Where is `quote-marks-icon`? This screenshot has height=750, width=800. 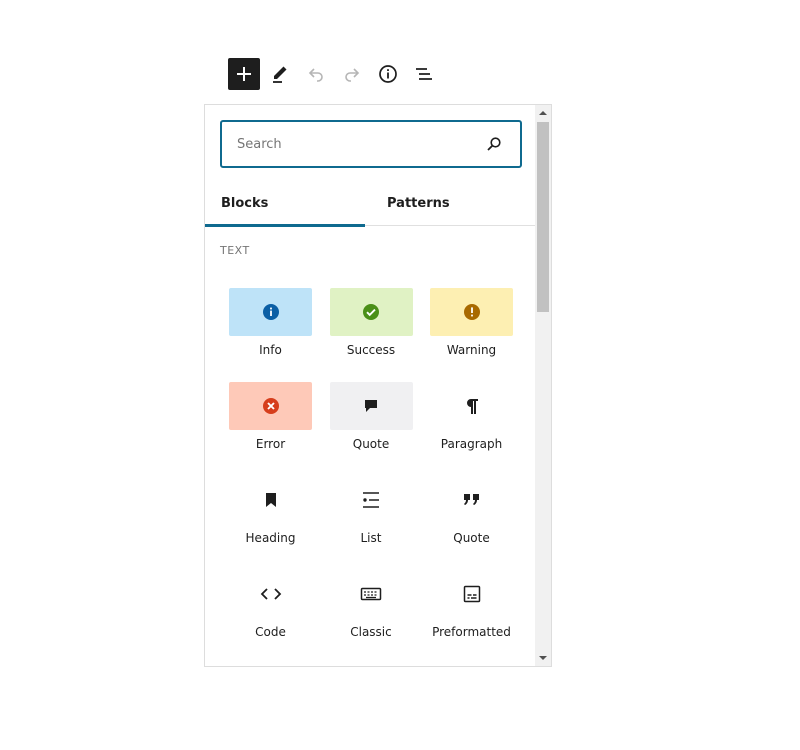 quote-marks-icon is located at coordinates (471, 499).